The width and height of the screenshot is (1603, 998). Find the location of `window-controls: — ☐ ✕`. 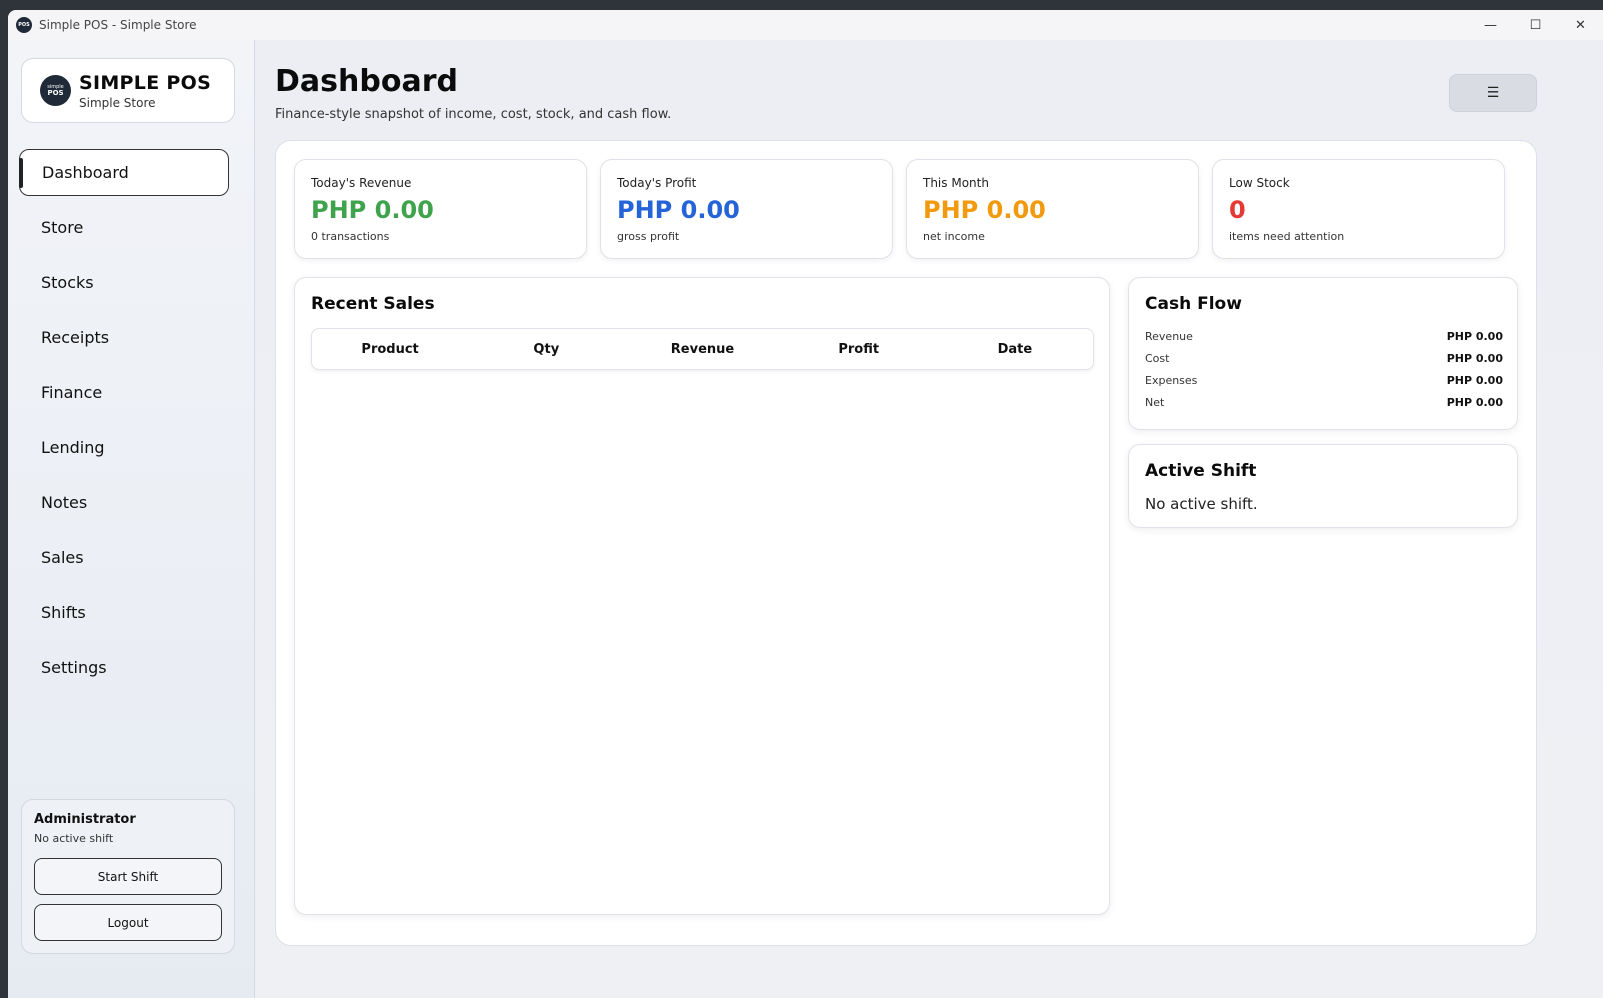

window-controls: — ☐ ✕ is located at coordinates (1535, 25).